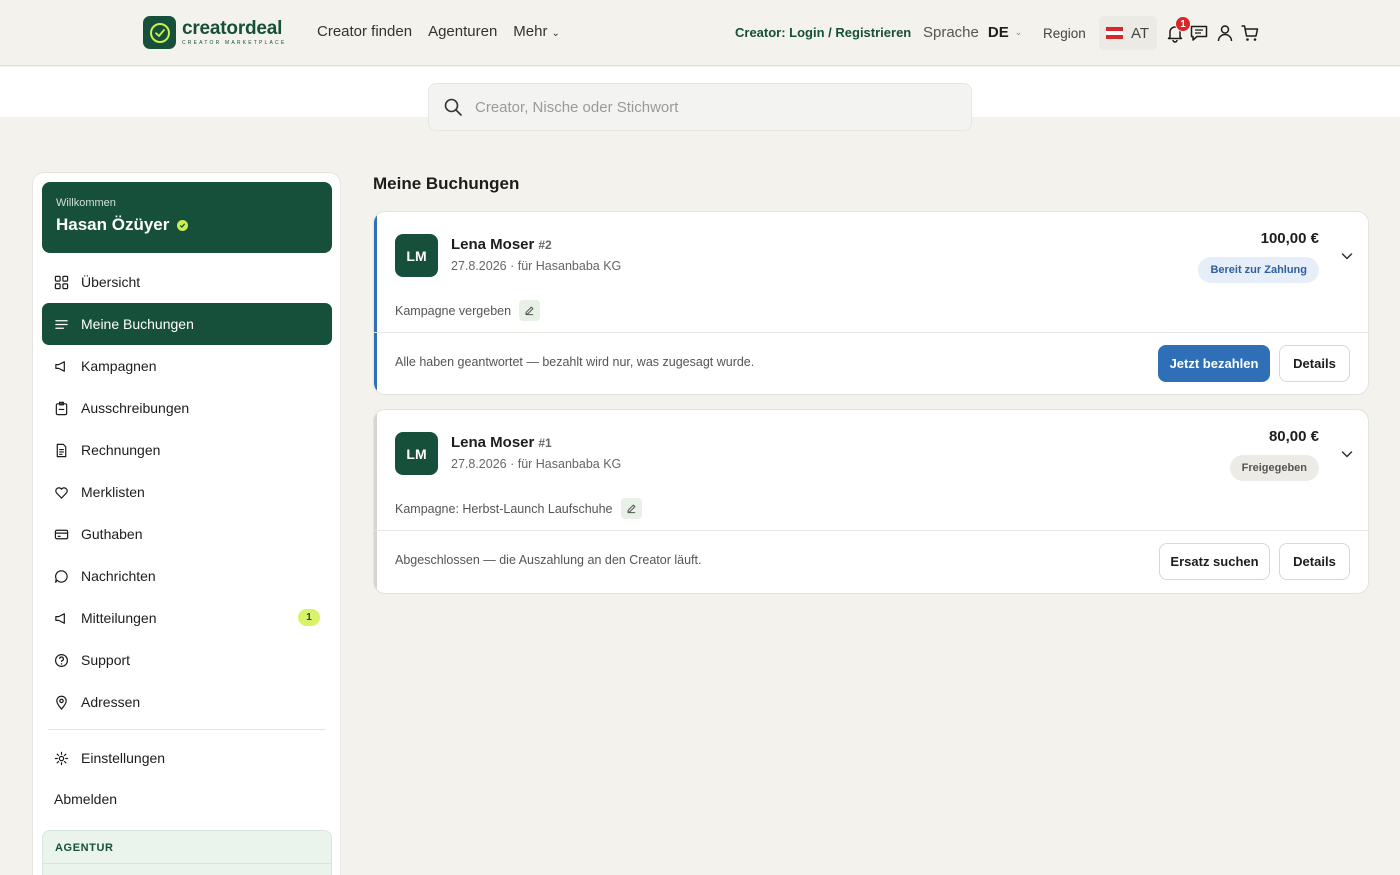 The width and height of the screenshot is (1400, 875). Describe the element at coordinates (1225, 33) in the screenshot. I see `user-icon` at that location.